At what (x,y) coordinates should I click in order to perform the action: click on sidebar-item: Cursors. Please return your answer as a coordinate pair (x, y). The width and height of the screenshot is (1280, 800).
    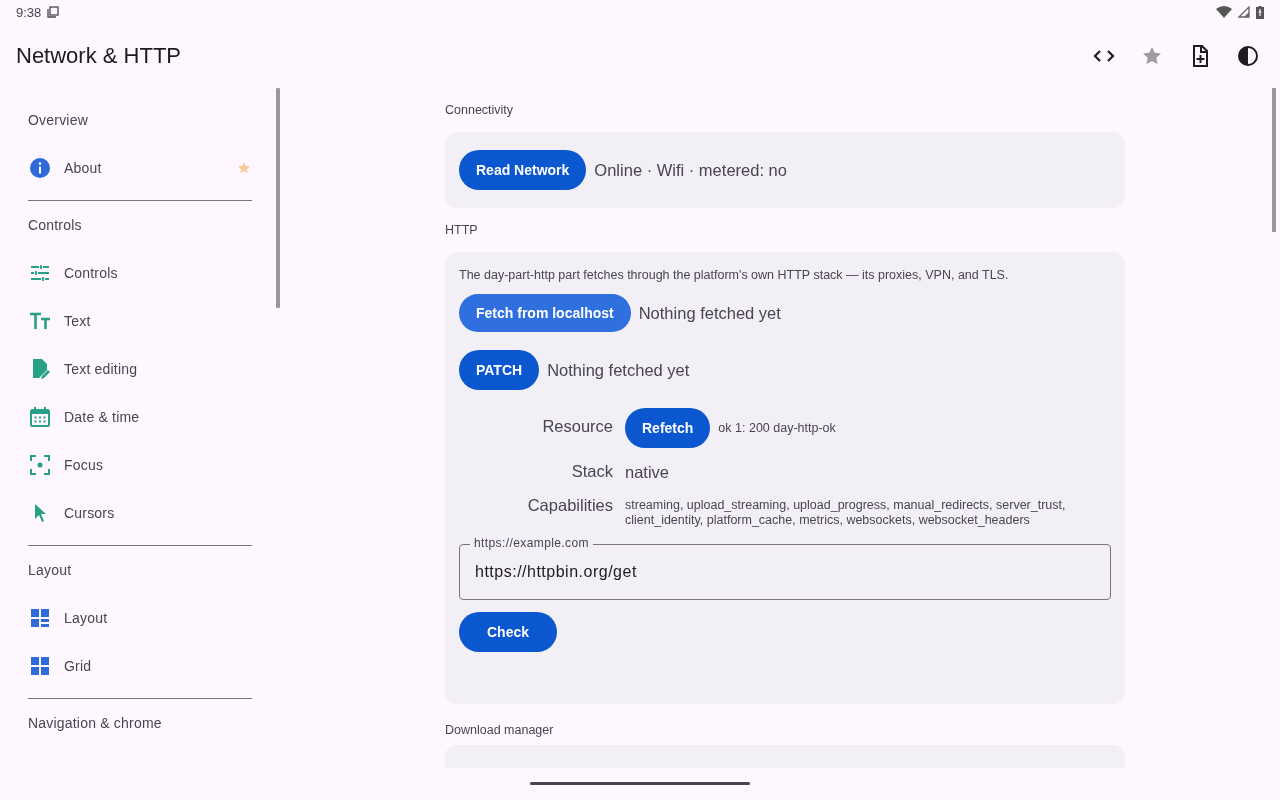
    Looking at the image, I should click on (140, 513).